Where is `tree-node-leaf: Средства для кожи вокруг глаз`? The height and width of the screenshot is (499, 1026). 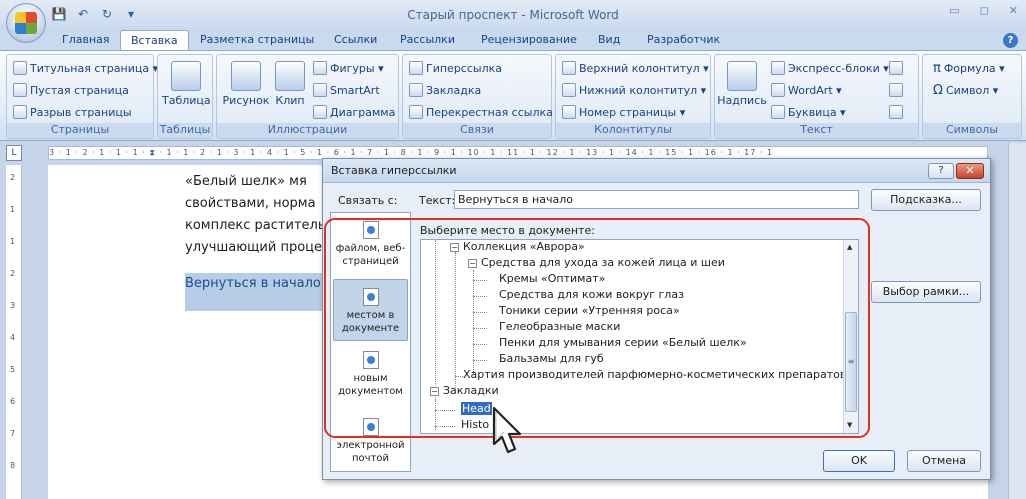 tree-node-leaf: Средства для кожи вокруг глаз is located at coordinates (591, 294).